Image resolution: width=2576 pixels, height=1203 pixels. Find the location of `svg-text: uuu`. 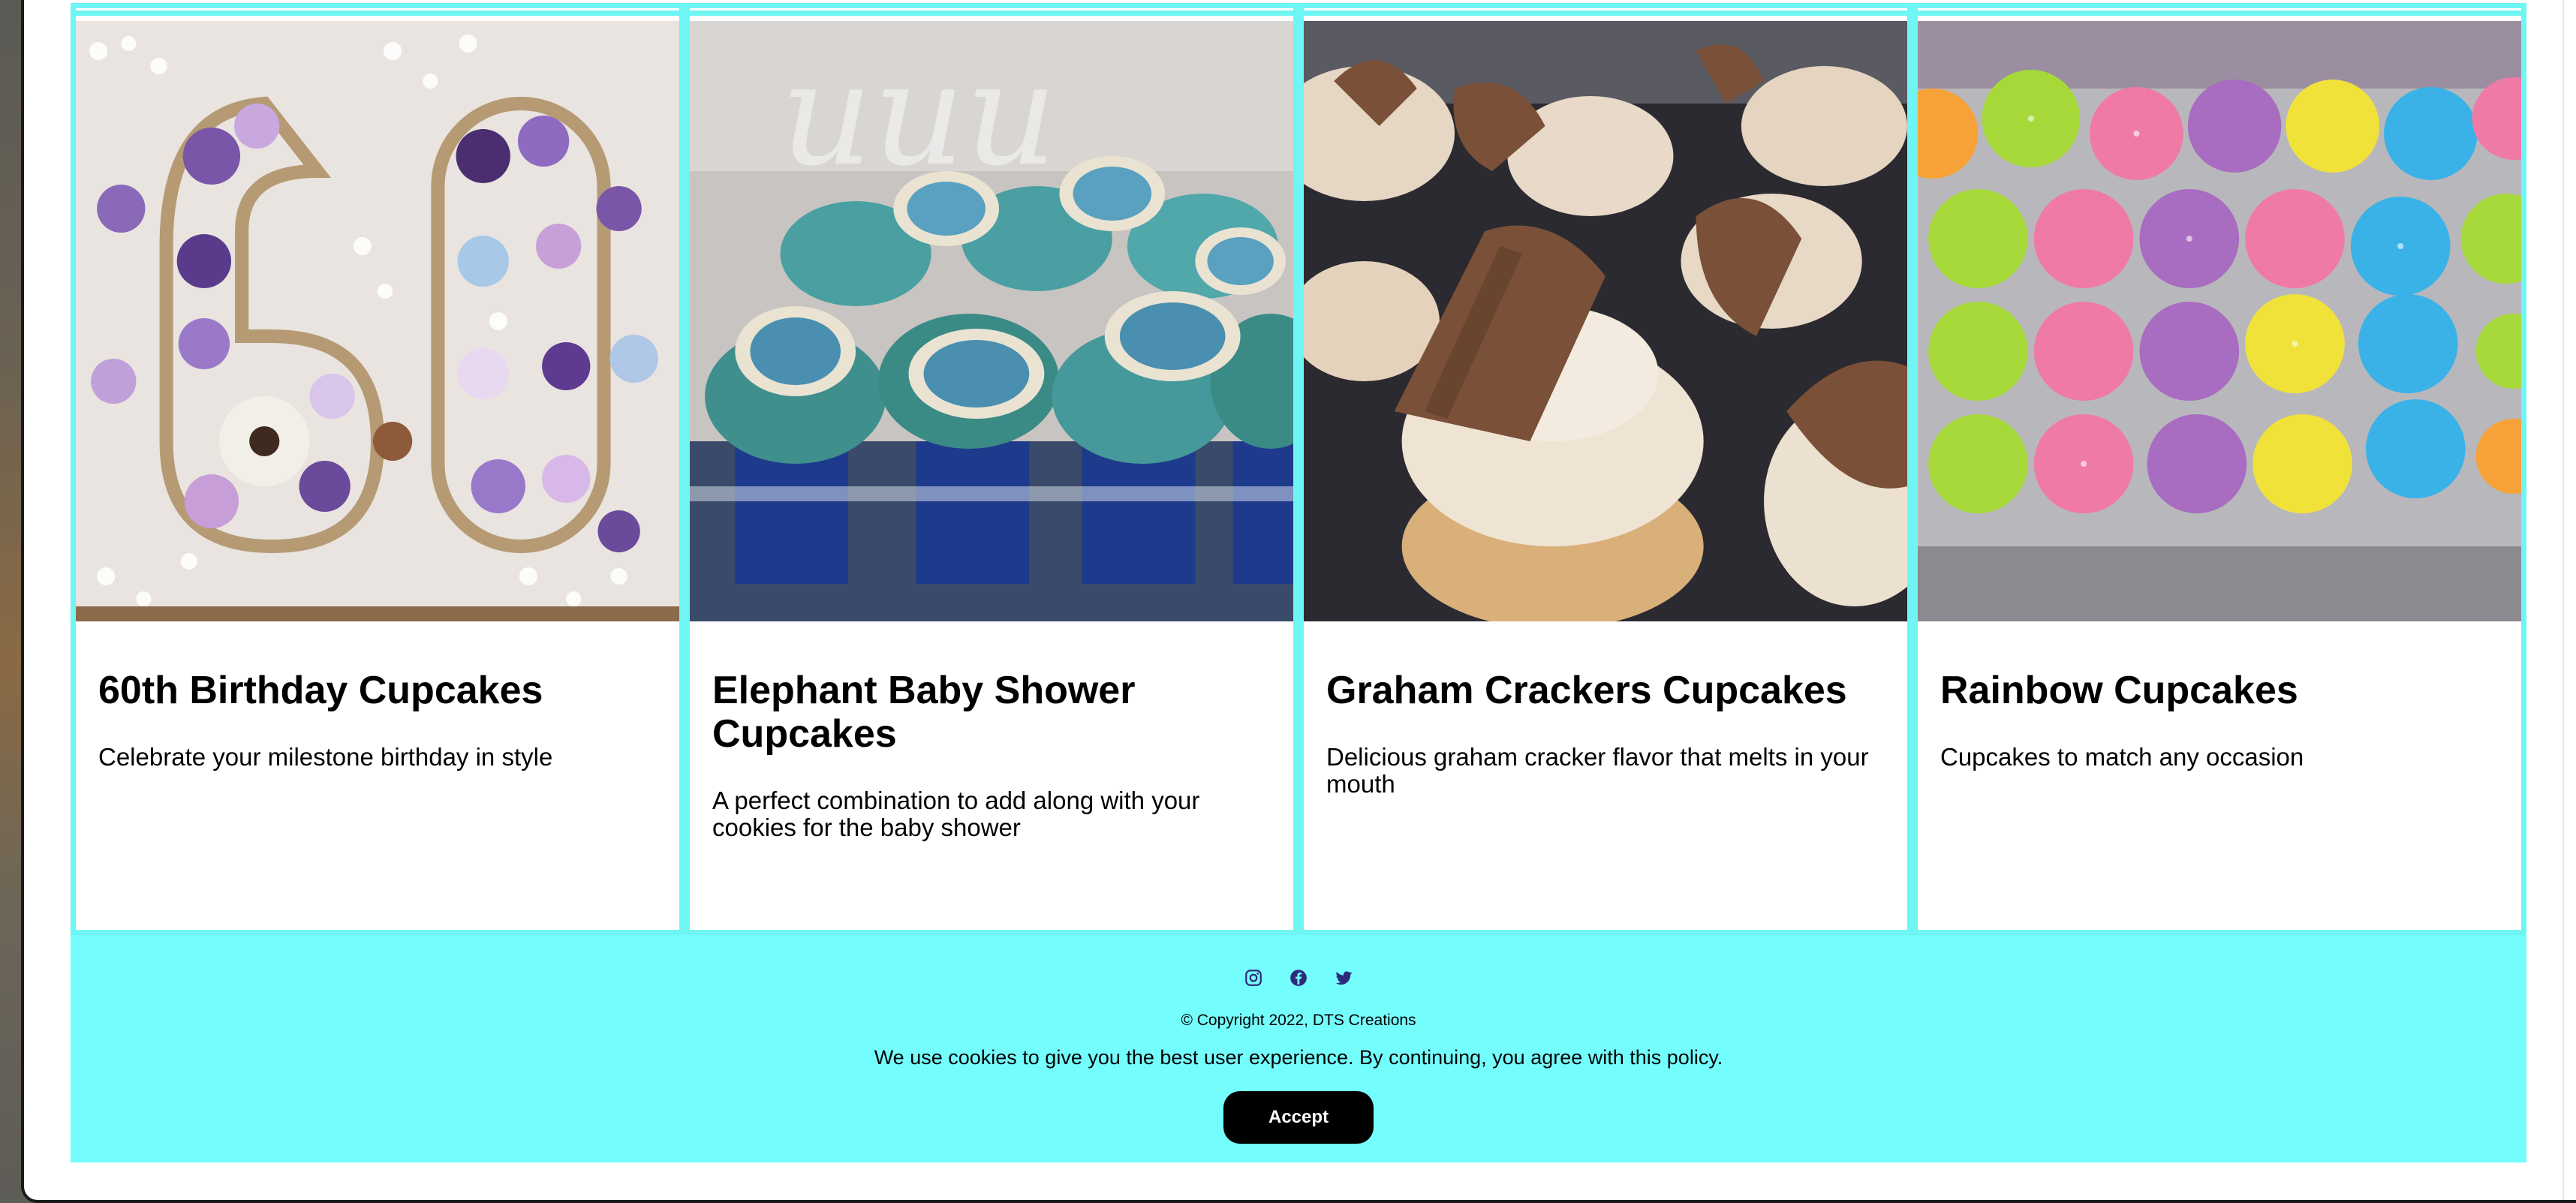

svg-text: uuu is located at coordinates (920, 114).